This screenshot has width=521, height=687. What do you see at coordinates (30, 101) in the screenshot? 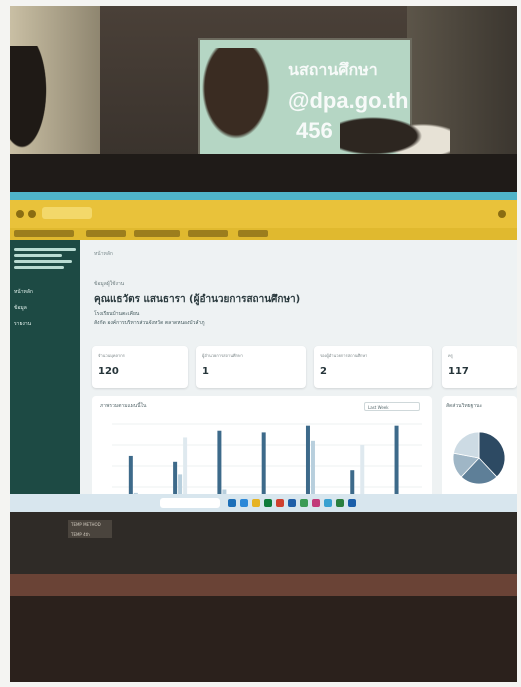
I see `person-silhouette` at bounding box center [30, 101].